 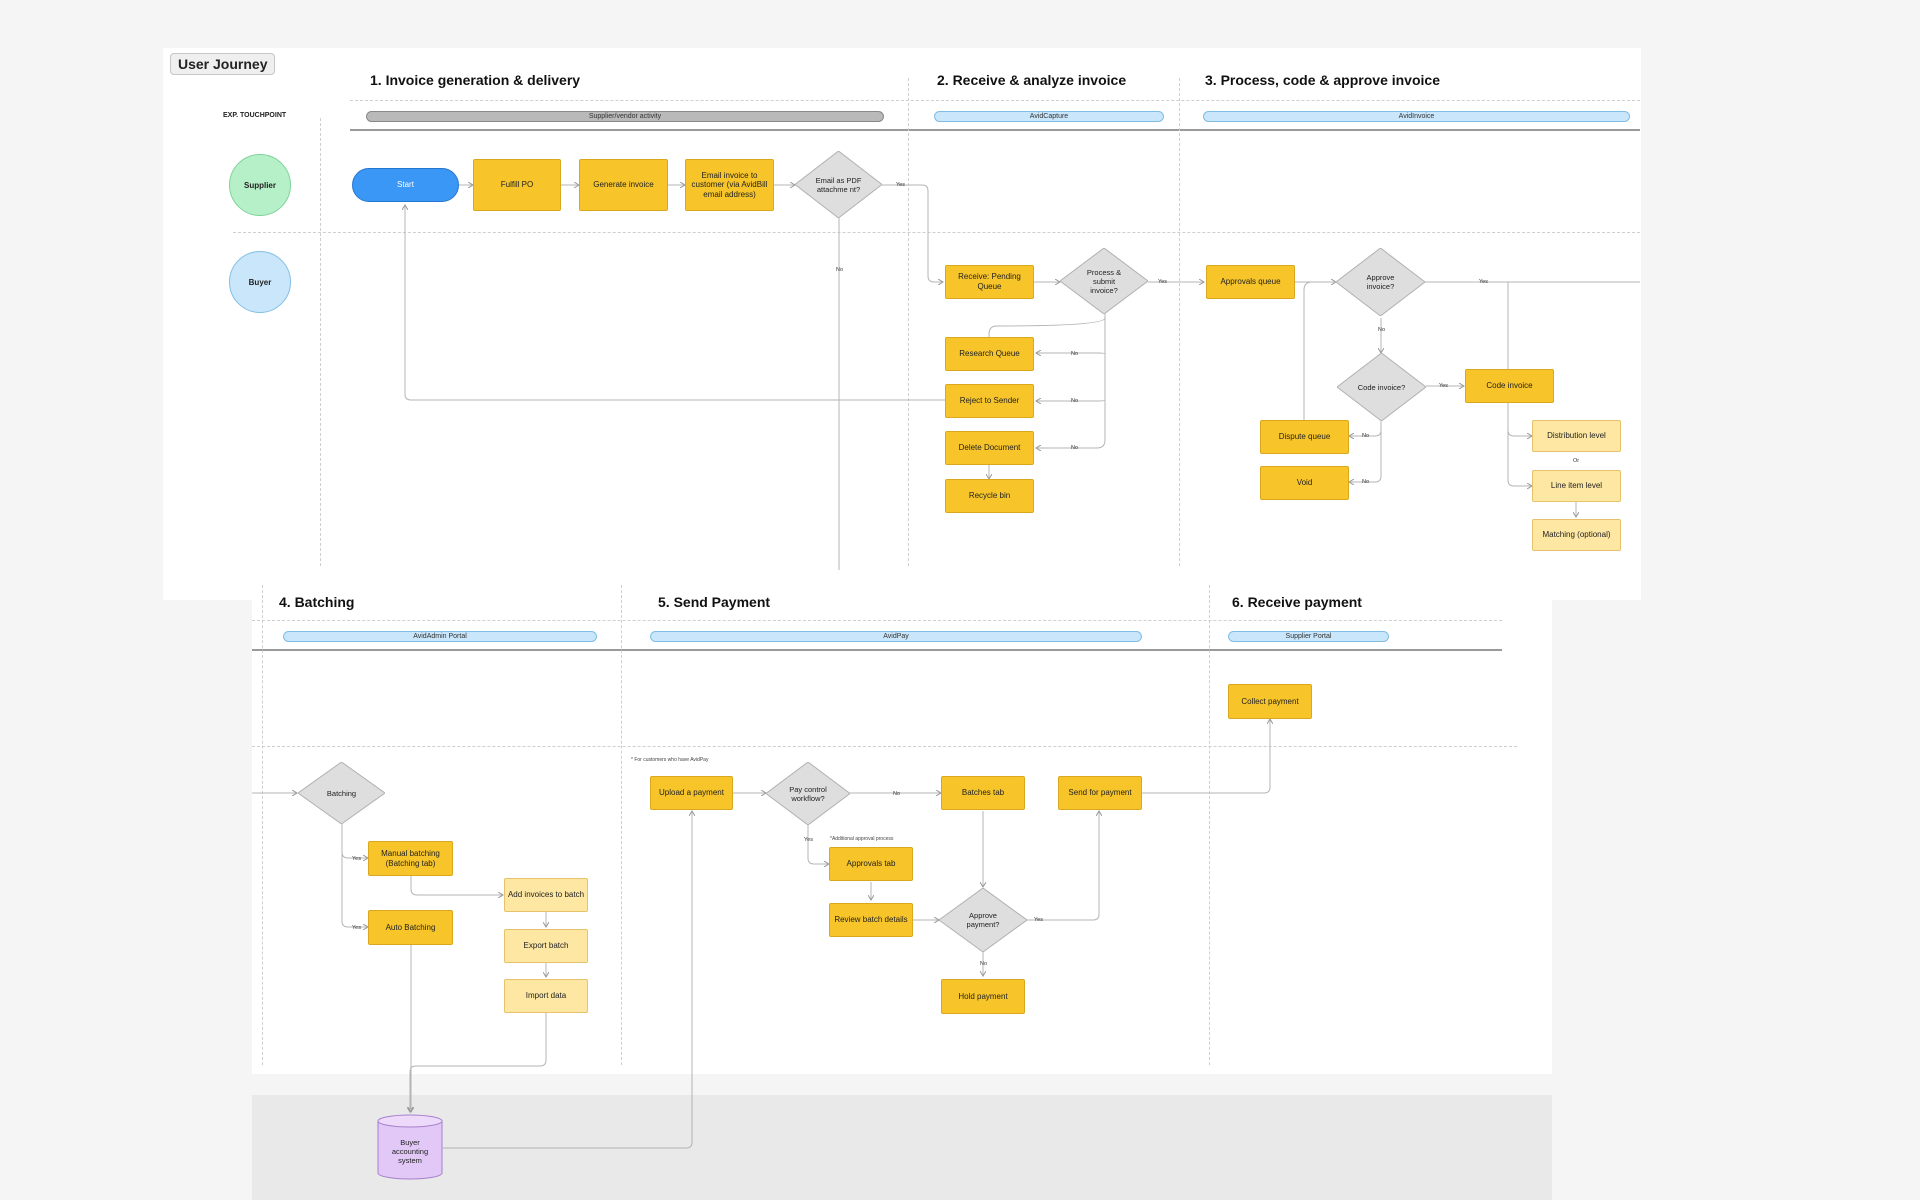 I want to click on decision-label: Batching, so click(x=341, y=793).